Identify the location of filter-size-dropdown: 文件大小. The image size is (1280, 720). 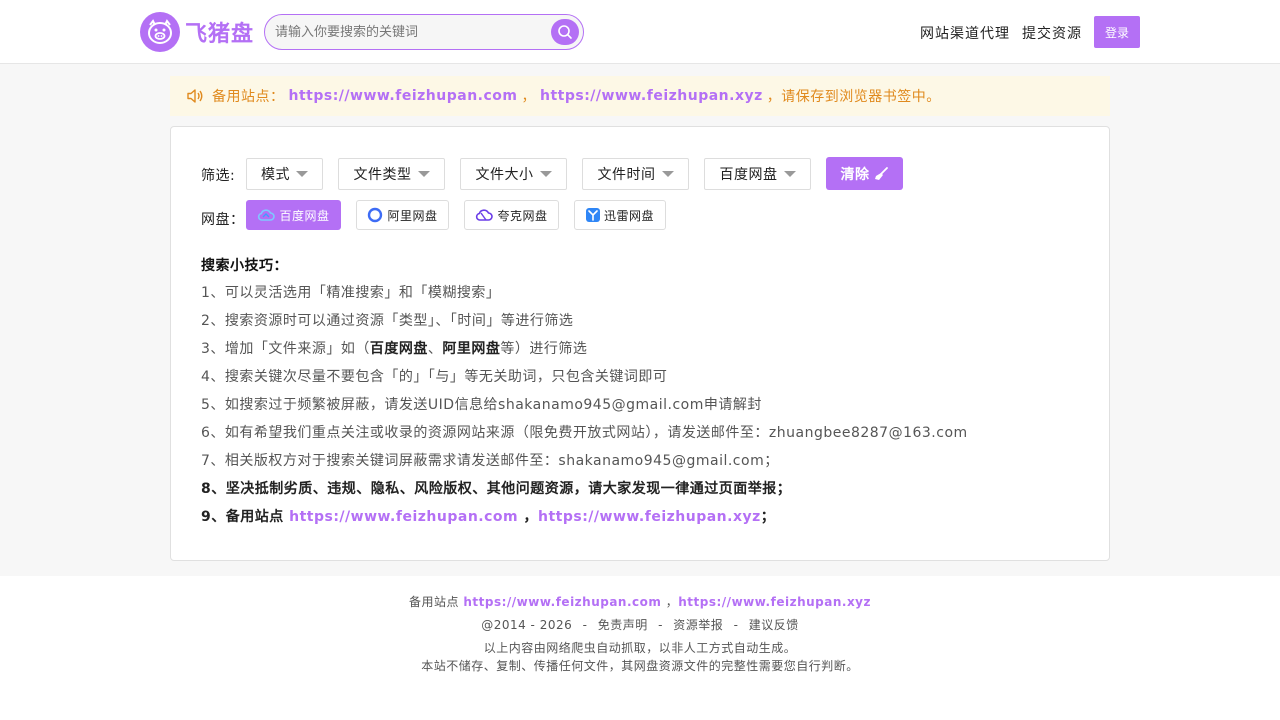
(513, 174).